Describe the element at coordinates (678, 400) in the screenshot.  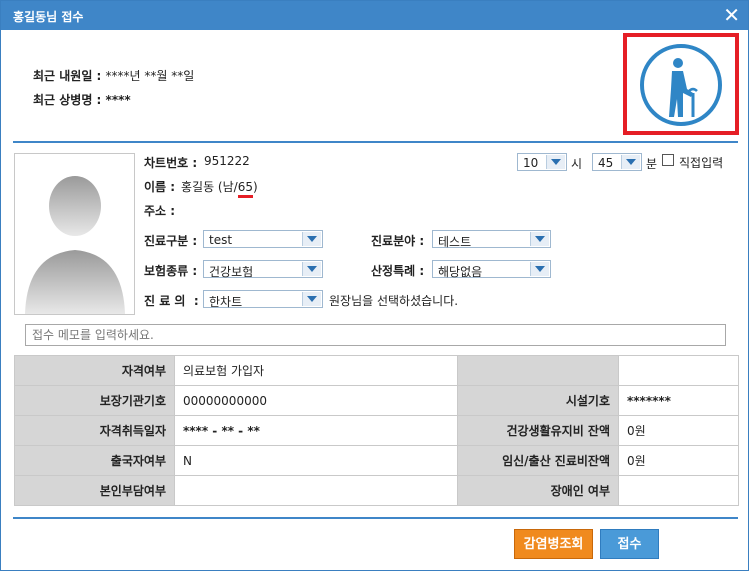
I see `table-cell: *******` at that location.